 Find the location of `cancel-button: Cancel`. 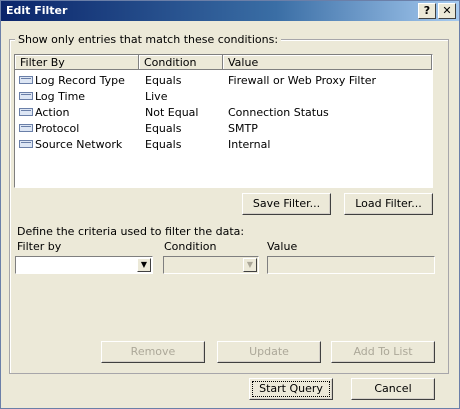

cancel-button: Cancel is located at coordinates (393, 389).